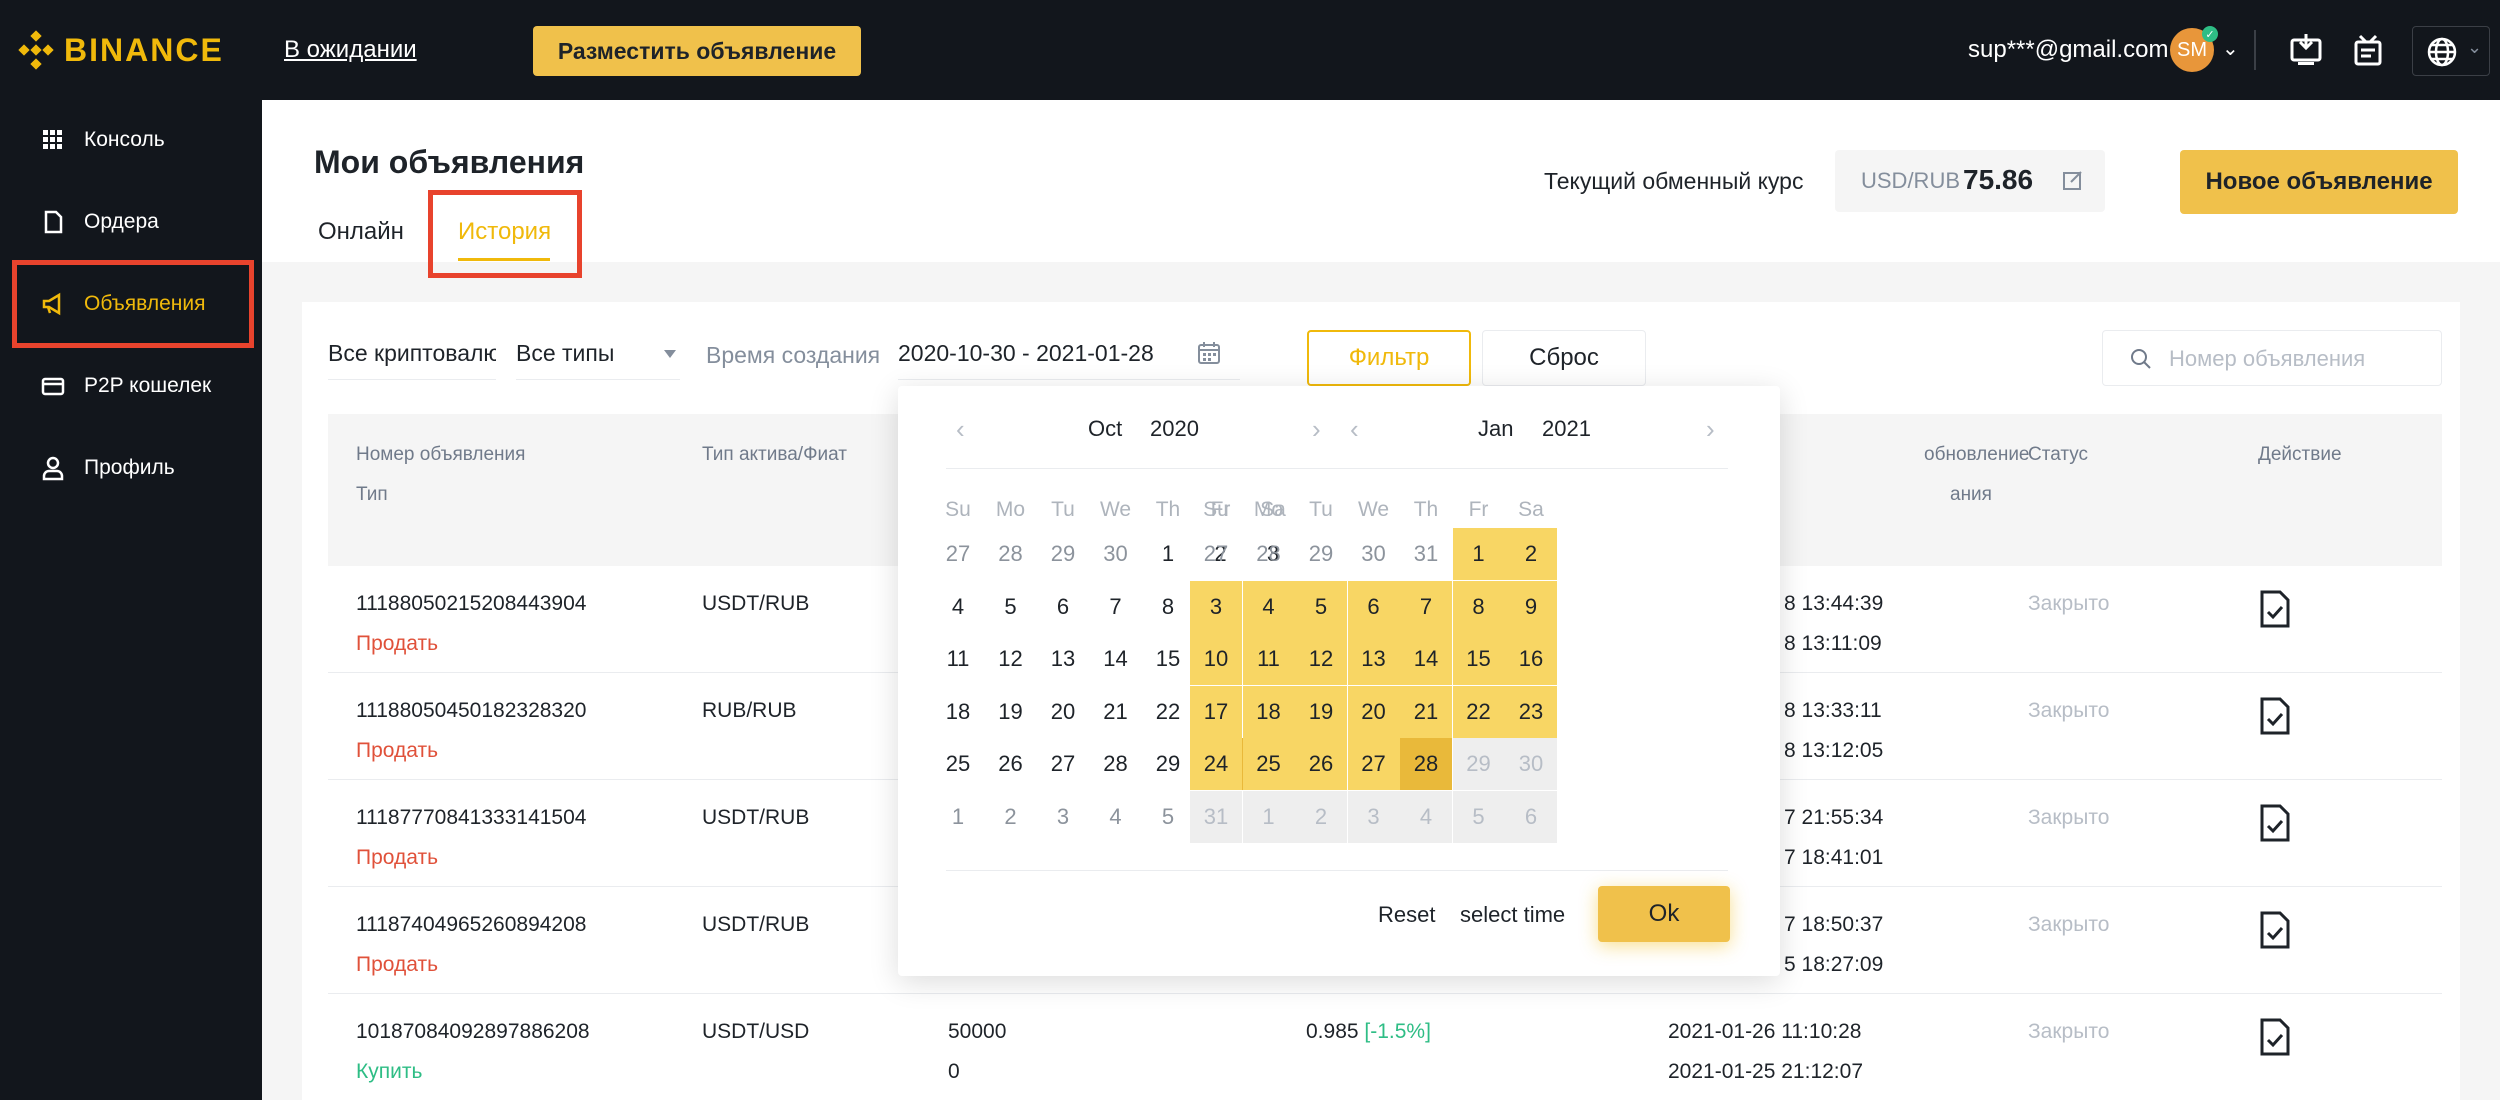 Image resolution: width=2500 pixels, height=1100 pixels. I want to click on sidebar-item-p2p-wallet: P2P кошелек, so click(131, 386).